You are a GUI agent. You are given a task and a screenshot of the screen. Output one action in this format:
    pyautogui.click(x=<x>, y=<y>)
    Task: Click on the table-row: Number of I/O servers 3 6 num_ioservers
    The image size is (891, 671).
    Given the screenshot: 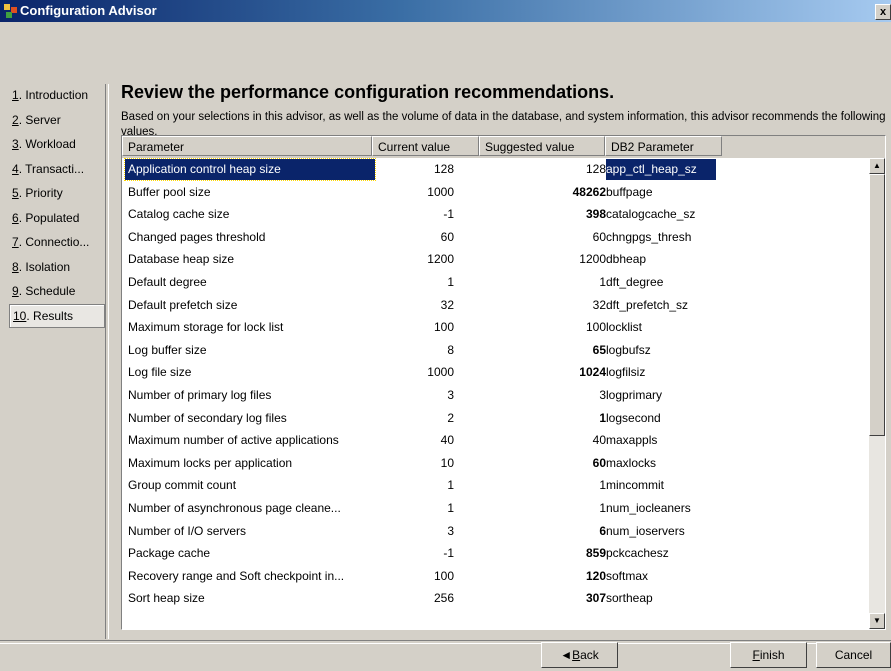 What is the action you would take?
    pyautogui.click(x=496, y=531)
    